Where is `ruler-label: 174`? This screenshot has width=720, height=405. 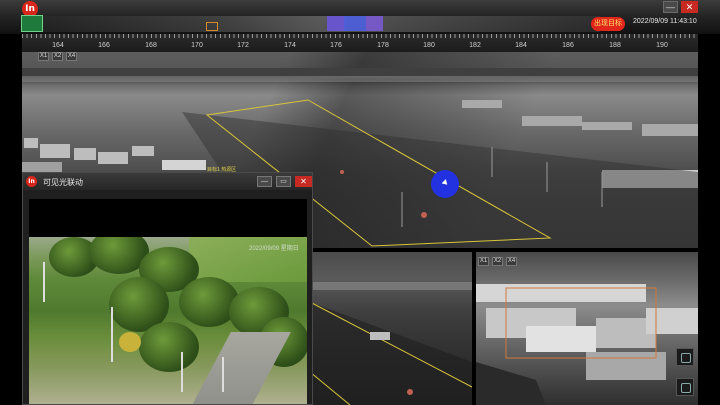 ruler-label: 174 is located at coordinates (290, 45).